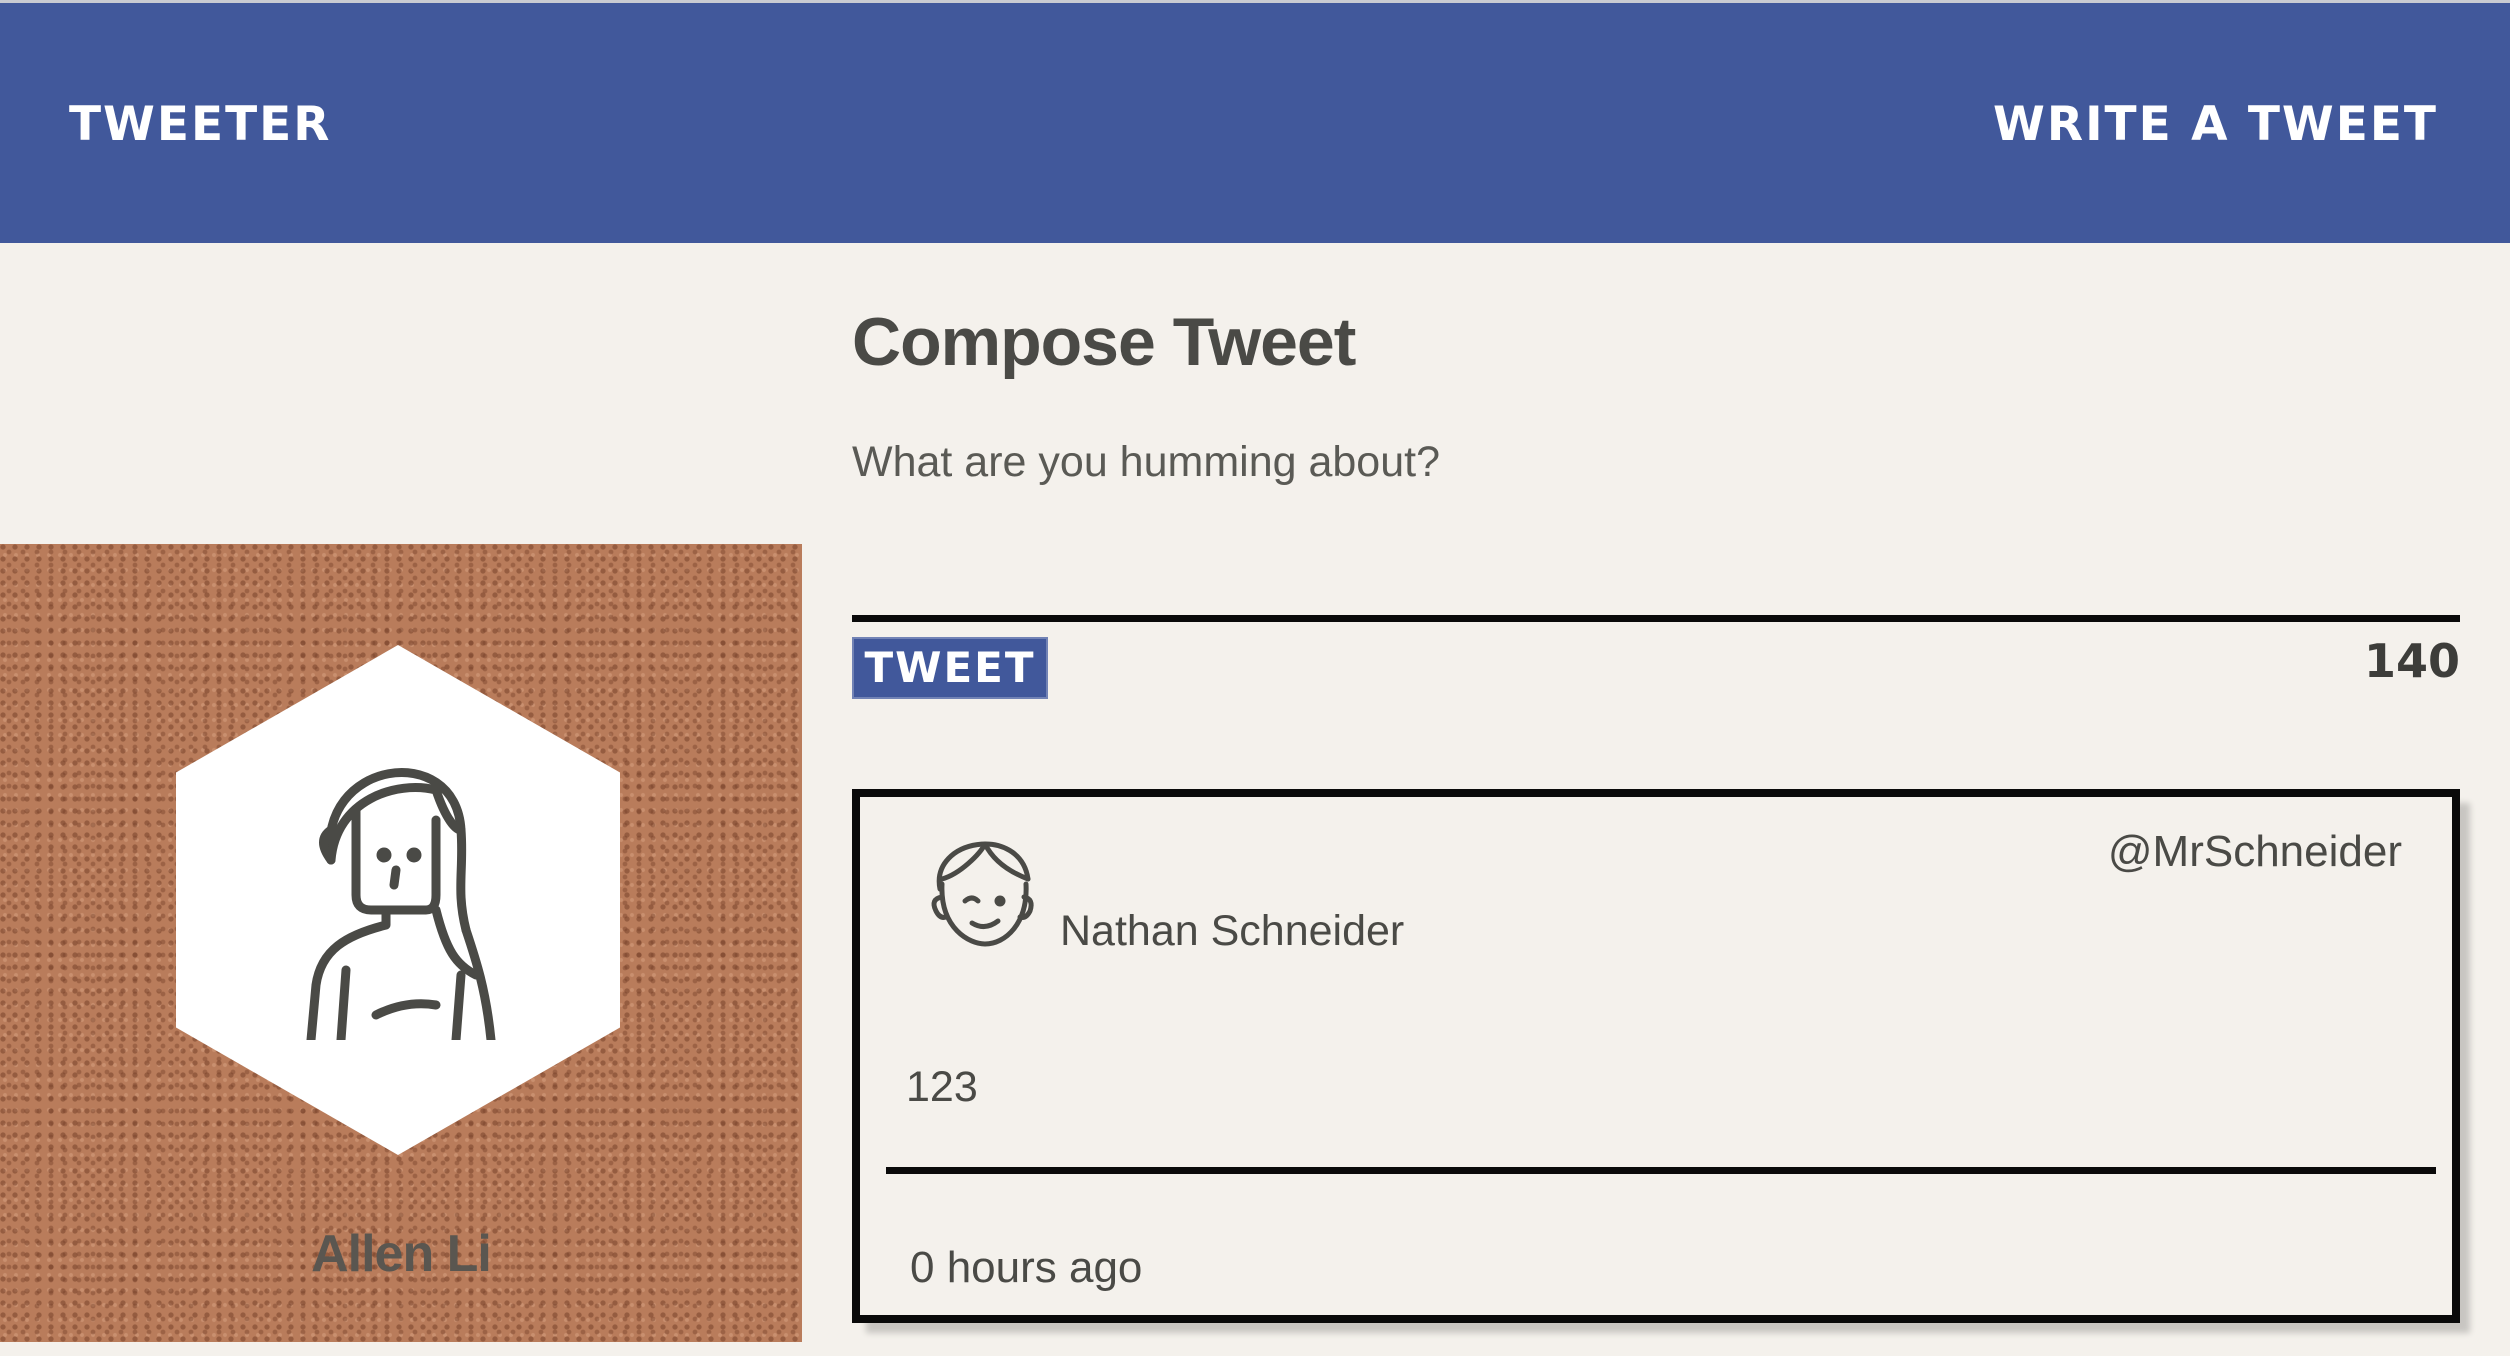  I want to click on tweet-divider, so click(1661, 1170).